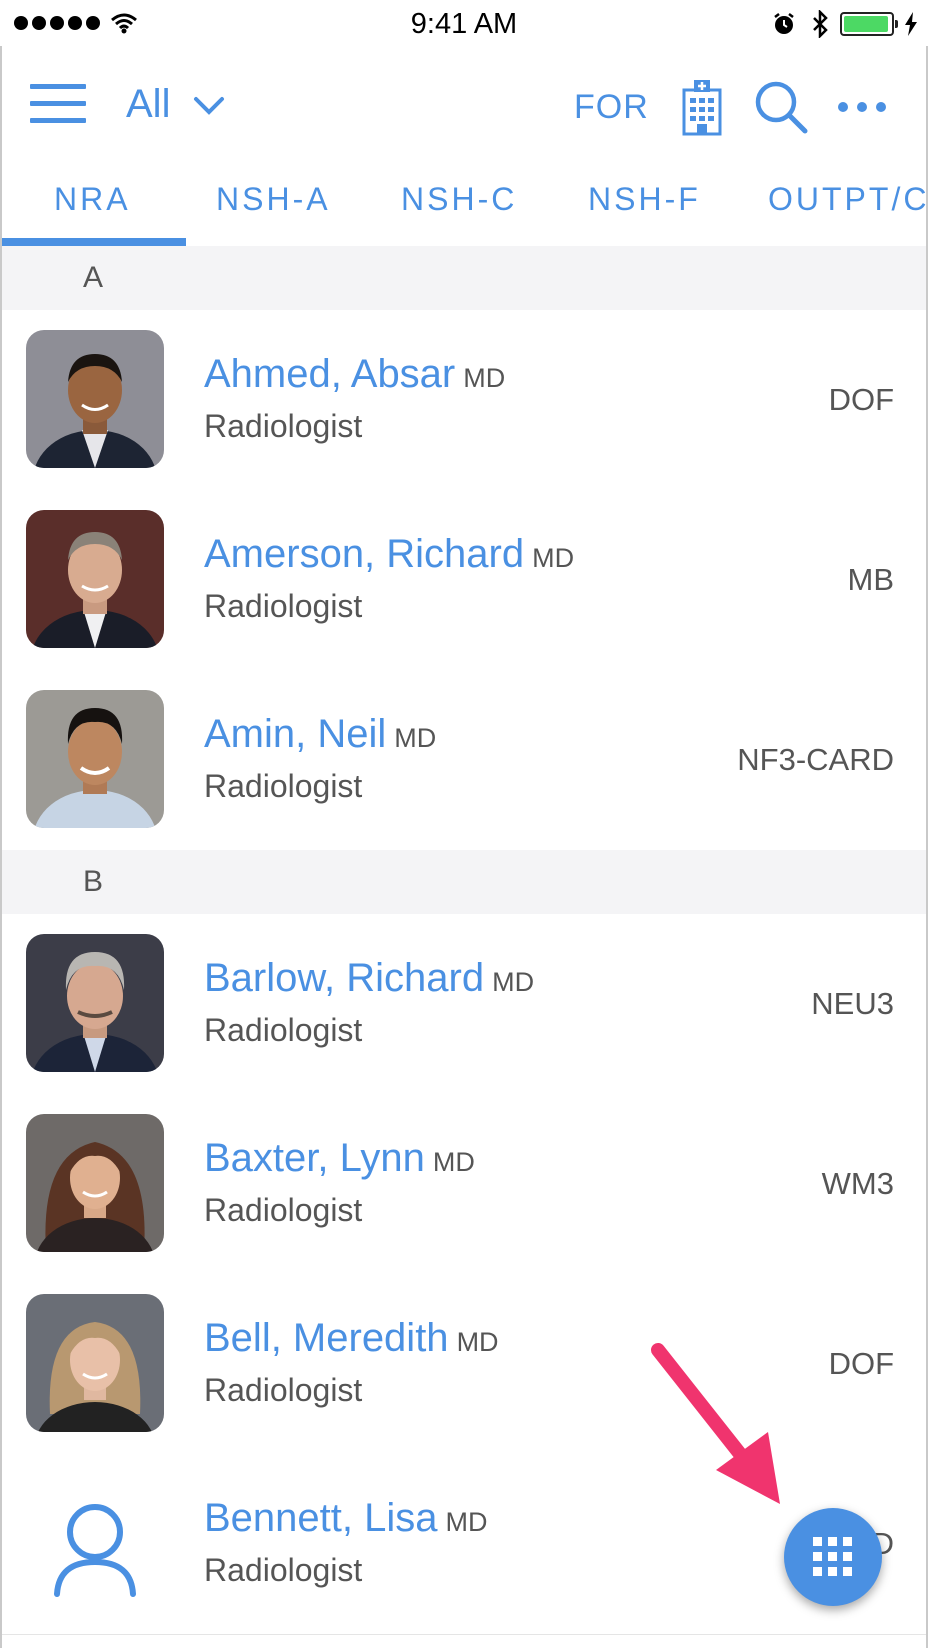 This screenshot has height=1648, width=928. Describe the element at coordinates (781, 107) in the screenshot. I see `search-icon` at that location.